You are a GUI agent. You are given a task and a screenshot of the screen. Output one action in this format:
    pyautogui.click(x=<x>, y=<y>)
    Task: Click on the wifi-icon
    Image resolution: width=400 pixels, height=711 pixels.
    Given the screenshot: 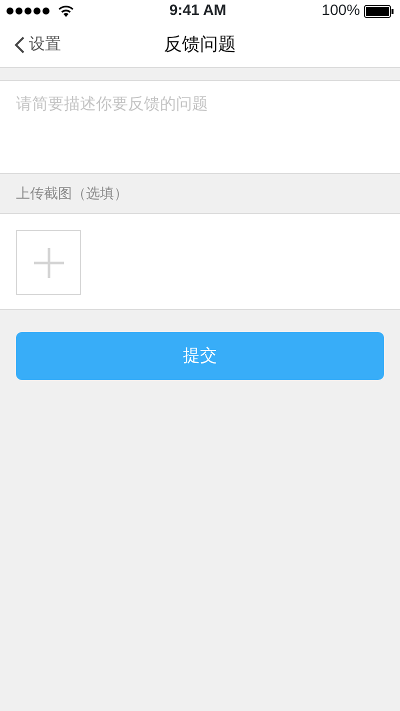 What is the action you would take?
    pyautogui.click(x=66, y=11)
    